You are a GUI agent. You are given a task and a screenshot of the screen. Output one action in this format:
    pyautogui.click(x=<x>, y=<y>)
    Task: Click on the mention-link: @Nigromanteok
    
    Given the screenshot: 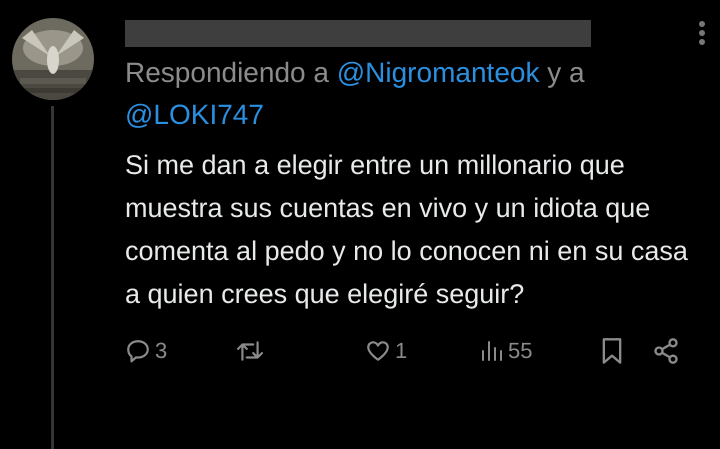 What is the action you would take?
    pyautogui.click(x=438, y=72)
    